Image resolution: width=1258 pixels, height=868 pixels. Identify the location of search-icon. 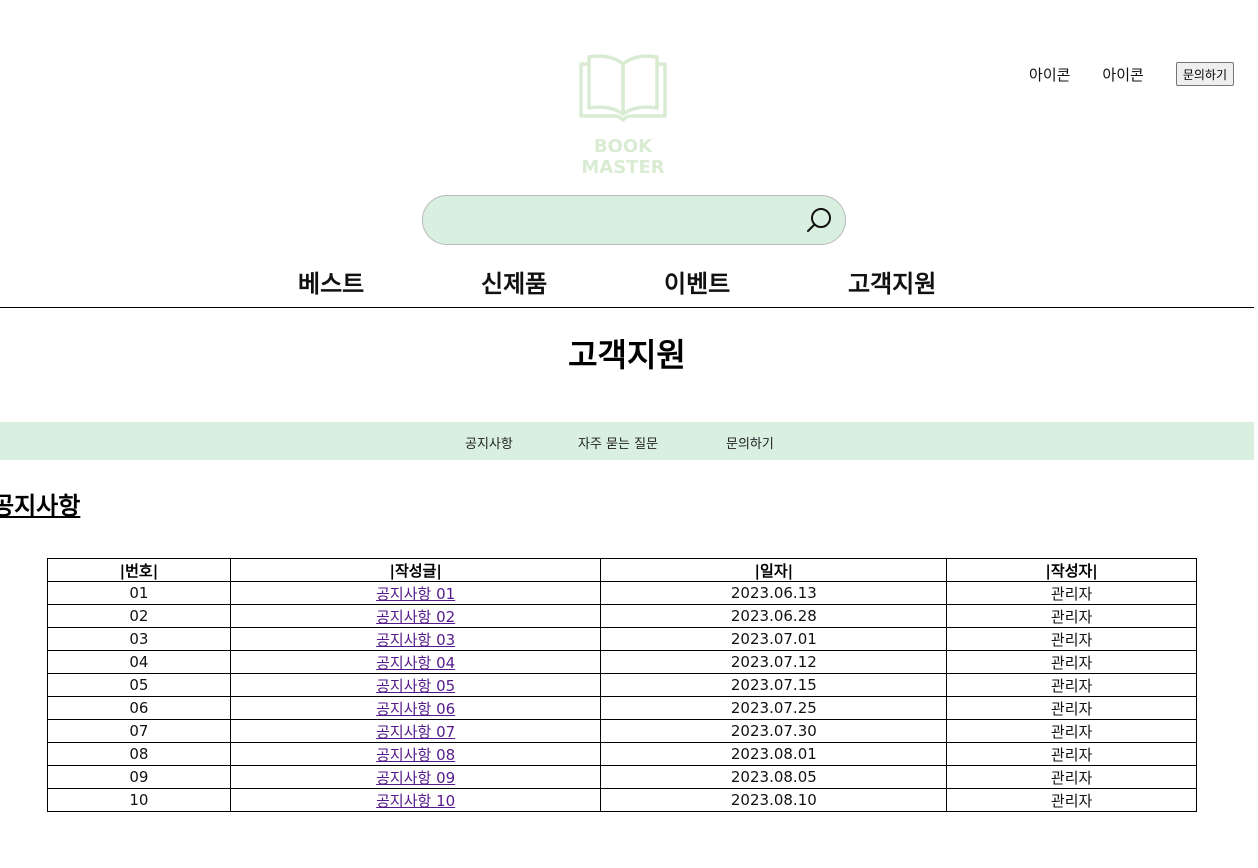
(819, 220).